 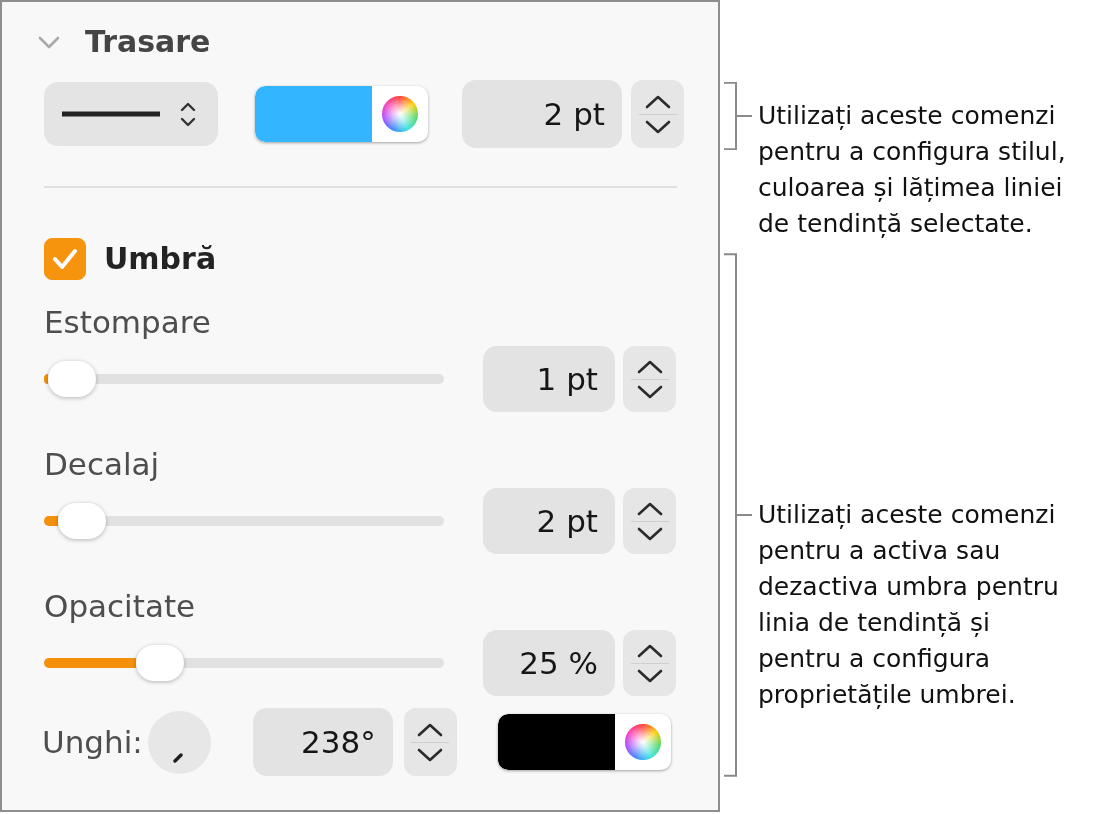 I want to click on callout-text: Utilizați aceste comenzi pentru a configura stilul, culoarea și lățimea liniei de tendință selectate., so click(x=912, y=170).